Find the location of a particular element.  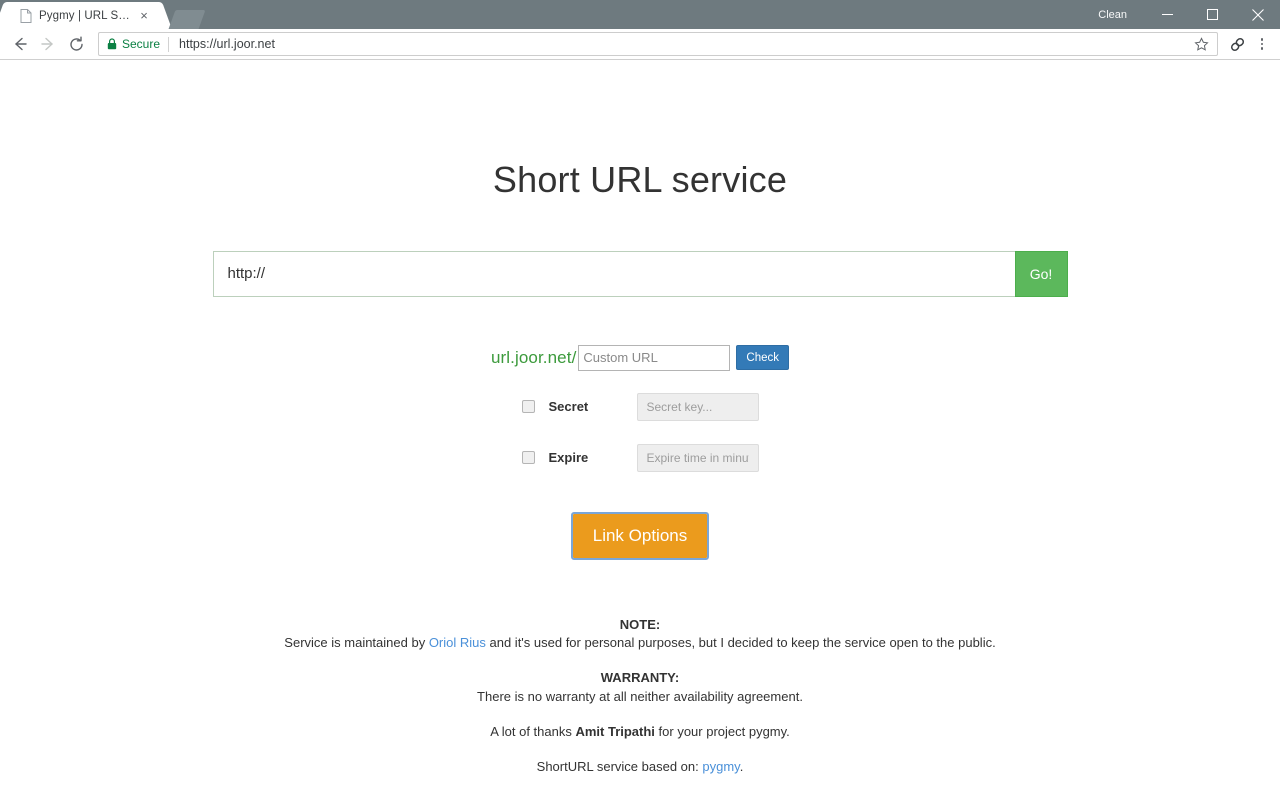

thanks-post: for your project pygmy. is located at coordinates (722, 731).